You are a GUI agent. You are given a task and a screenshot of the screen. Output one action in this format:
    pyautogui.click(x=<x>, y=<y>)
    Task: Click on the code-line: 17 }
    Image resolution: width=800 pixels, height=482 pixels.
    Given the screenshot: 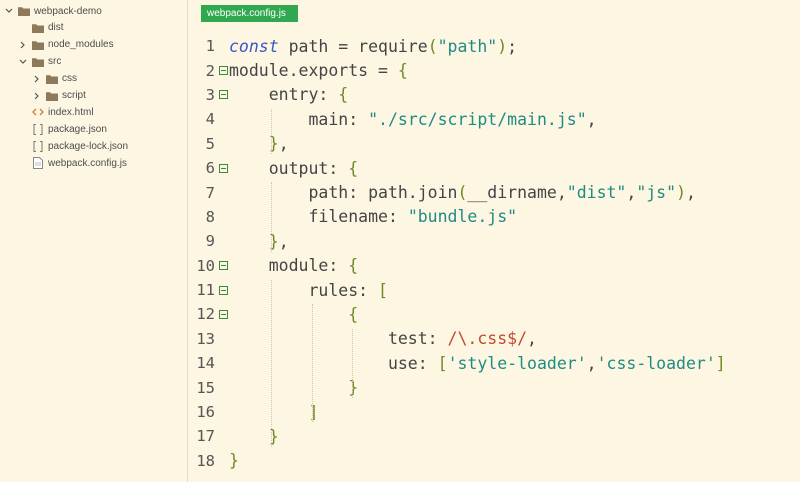 What is the action you would take?
    pyautogui.click(x=494, y=436)
    